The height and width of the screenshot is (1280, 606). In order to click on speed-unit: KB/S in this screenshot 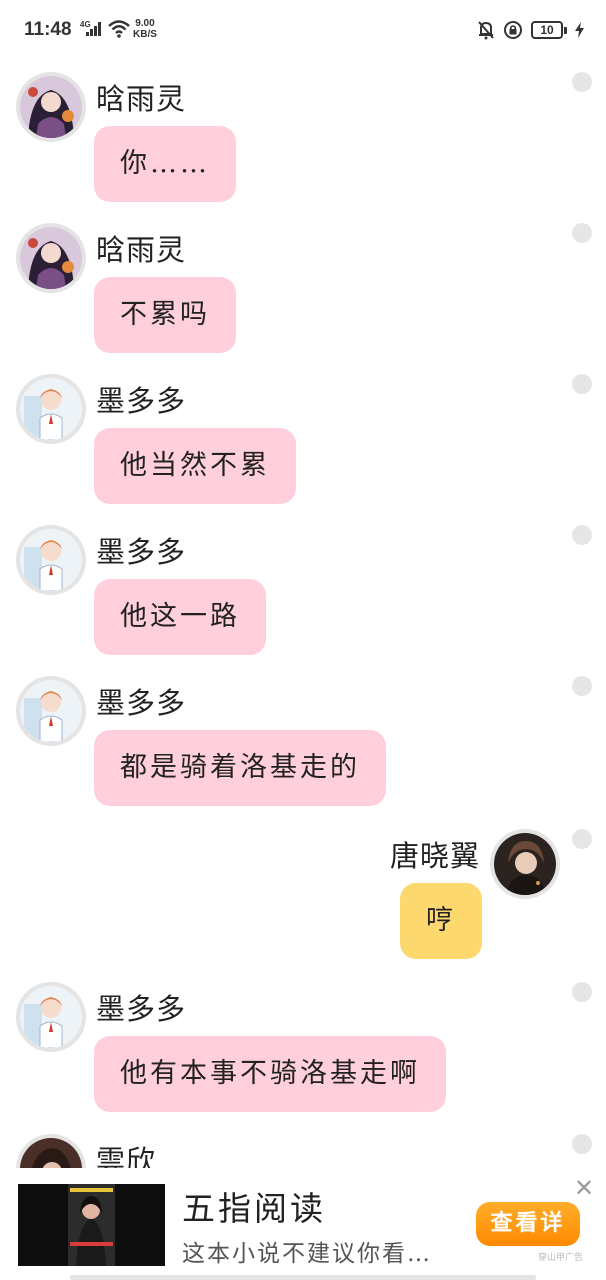, I will do `click(145, 34)`.